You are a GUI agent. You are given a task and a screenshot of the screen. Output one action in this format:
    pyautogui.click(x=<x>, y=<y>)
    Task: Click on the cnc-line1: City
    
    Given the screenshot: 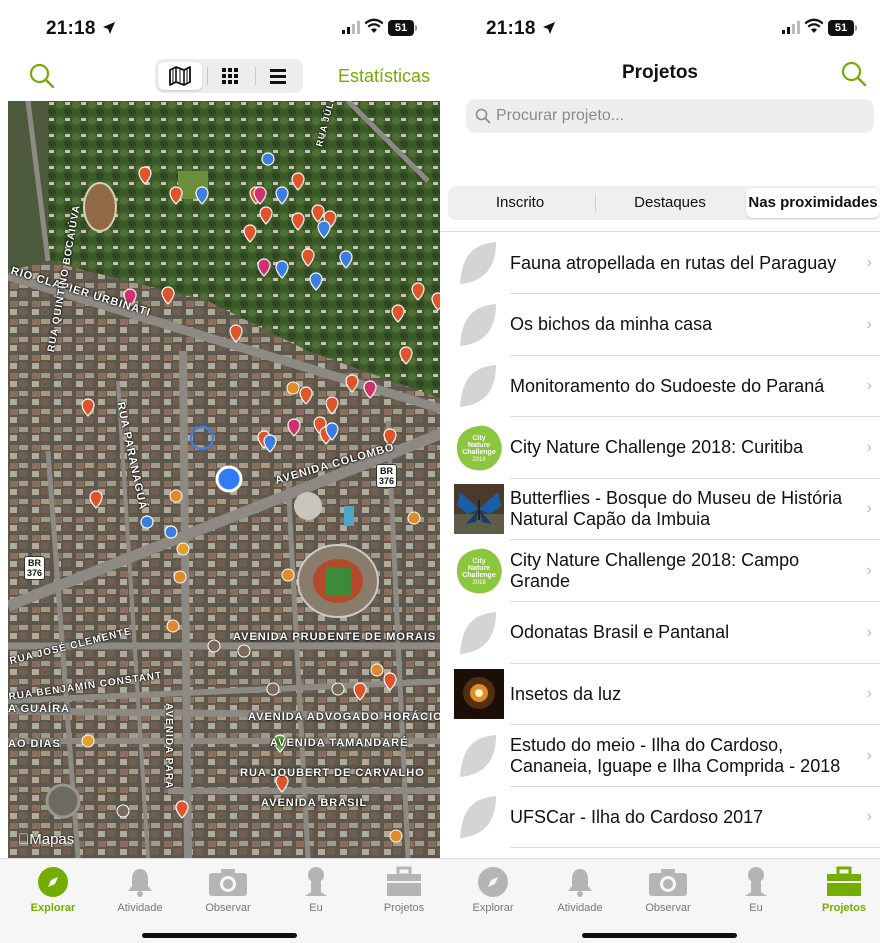 What is the action you would take?
    pyautogui.click(x=478, y=438)
    